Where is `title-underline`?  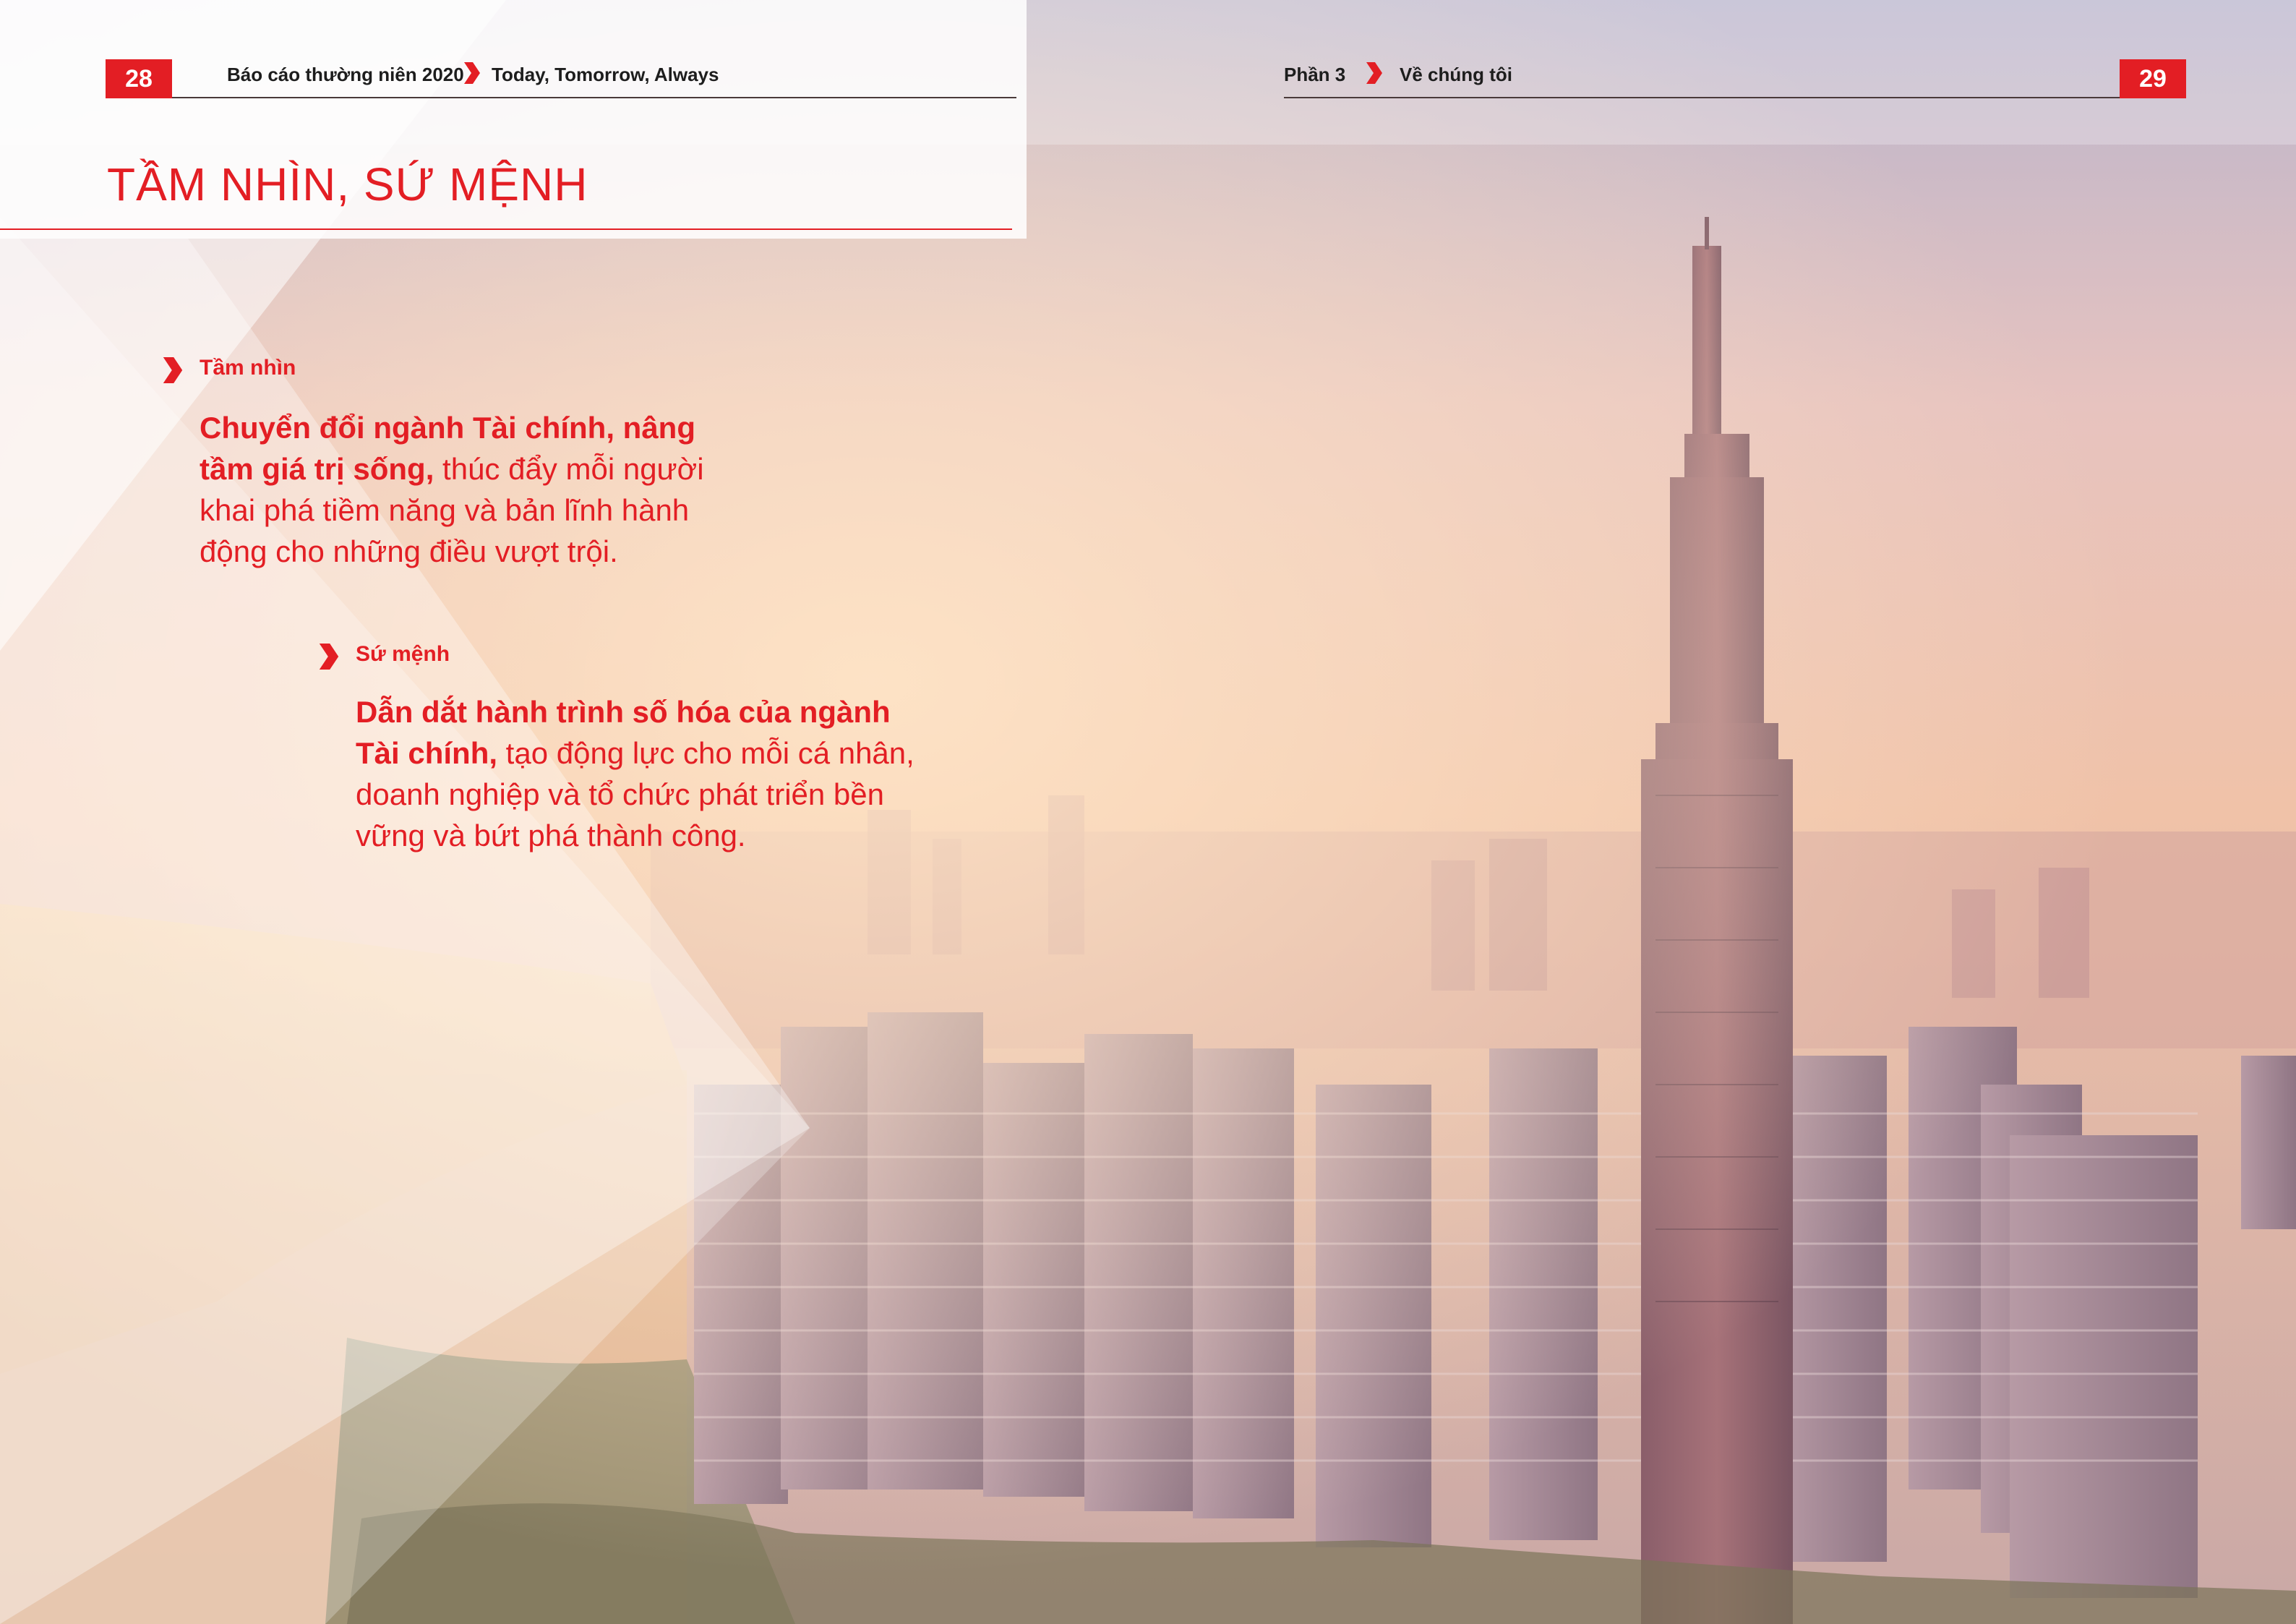
title-underline is located at coordinates (506, 229).